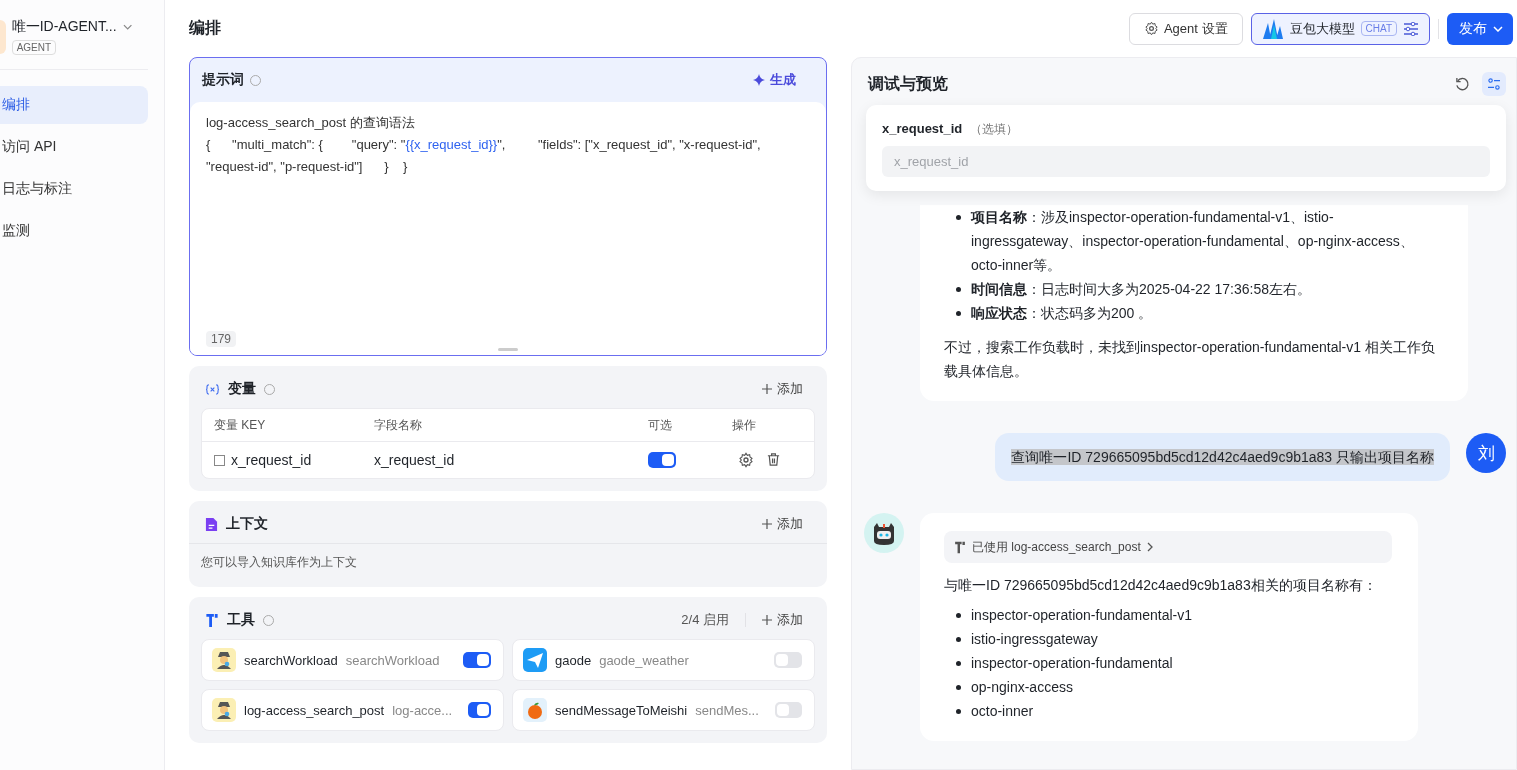 Image resolution: width=1517 pixels, height=770 pixels. Describe the element at coordinates (34, 47) in the screenshot. I see `agent-tag: AGENT` at that location.